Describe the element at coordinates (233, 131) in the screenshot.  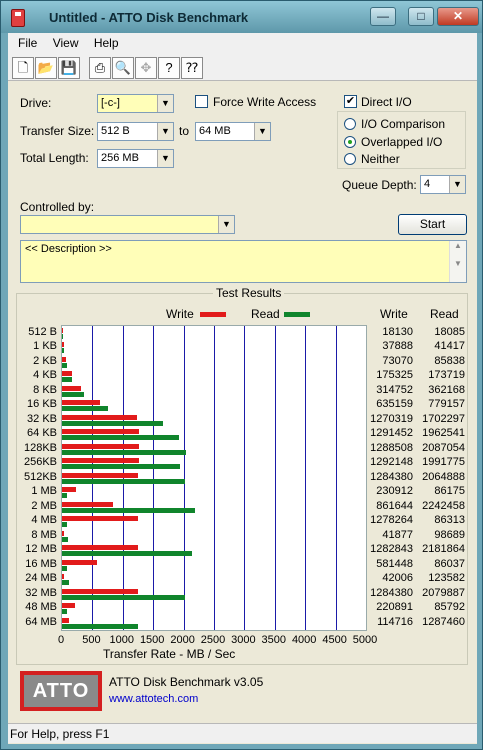
I see `transfer-to-select: 64 MB ▼` at that location.